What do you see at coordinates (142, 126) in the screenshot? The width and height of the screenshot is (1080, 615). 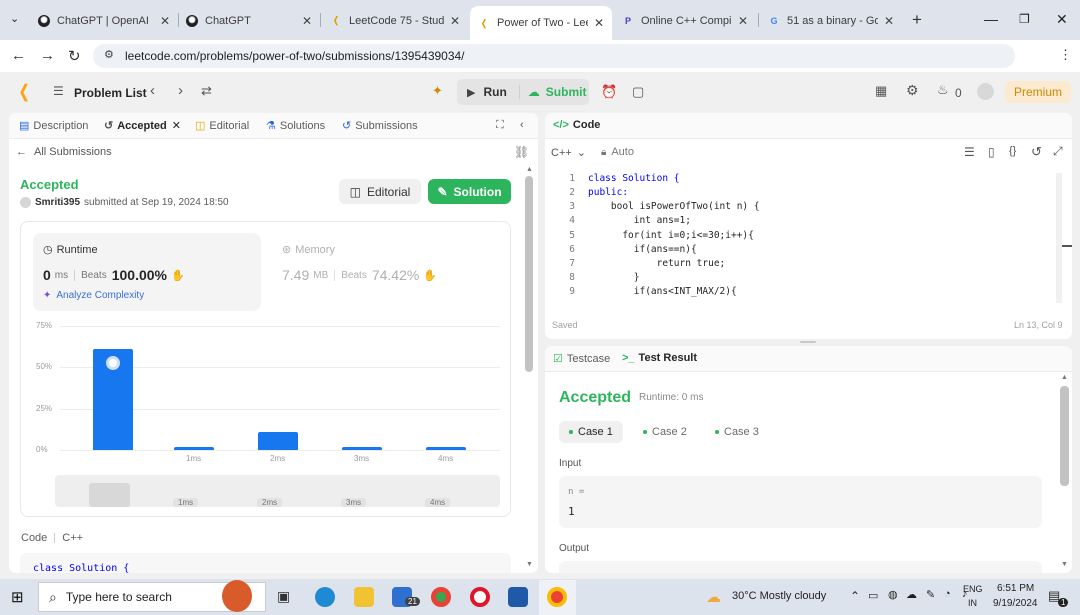 I see `tab-accepted: ↺ Accepted ✕` at bounding box center [142, 126].